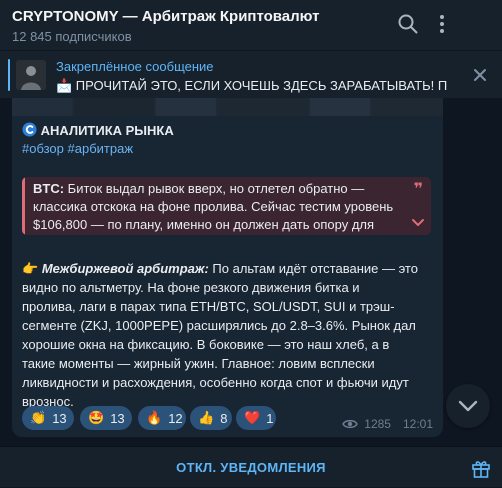 The image size is (502, 488). Describe the element at coordinates (377, 424) in the screenshot. I see `view-count: 1285` at that location.